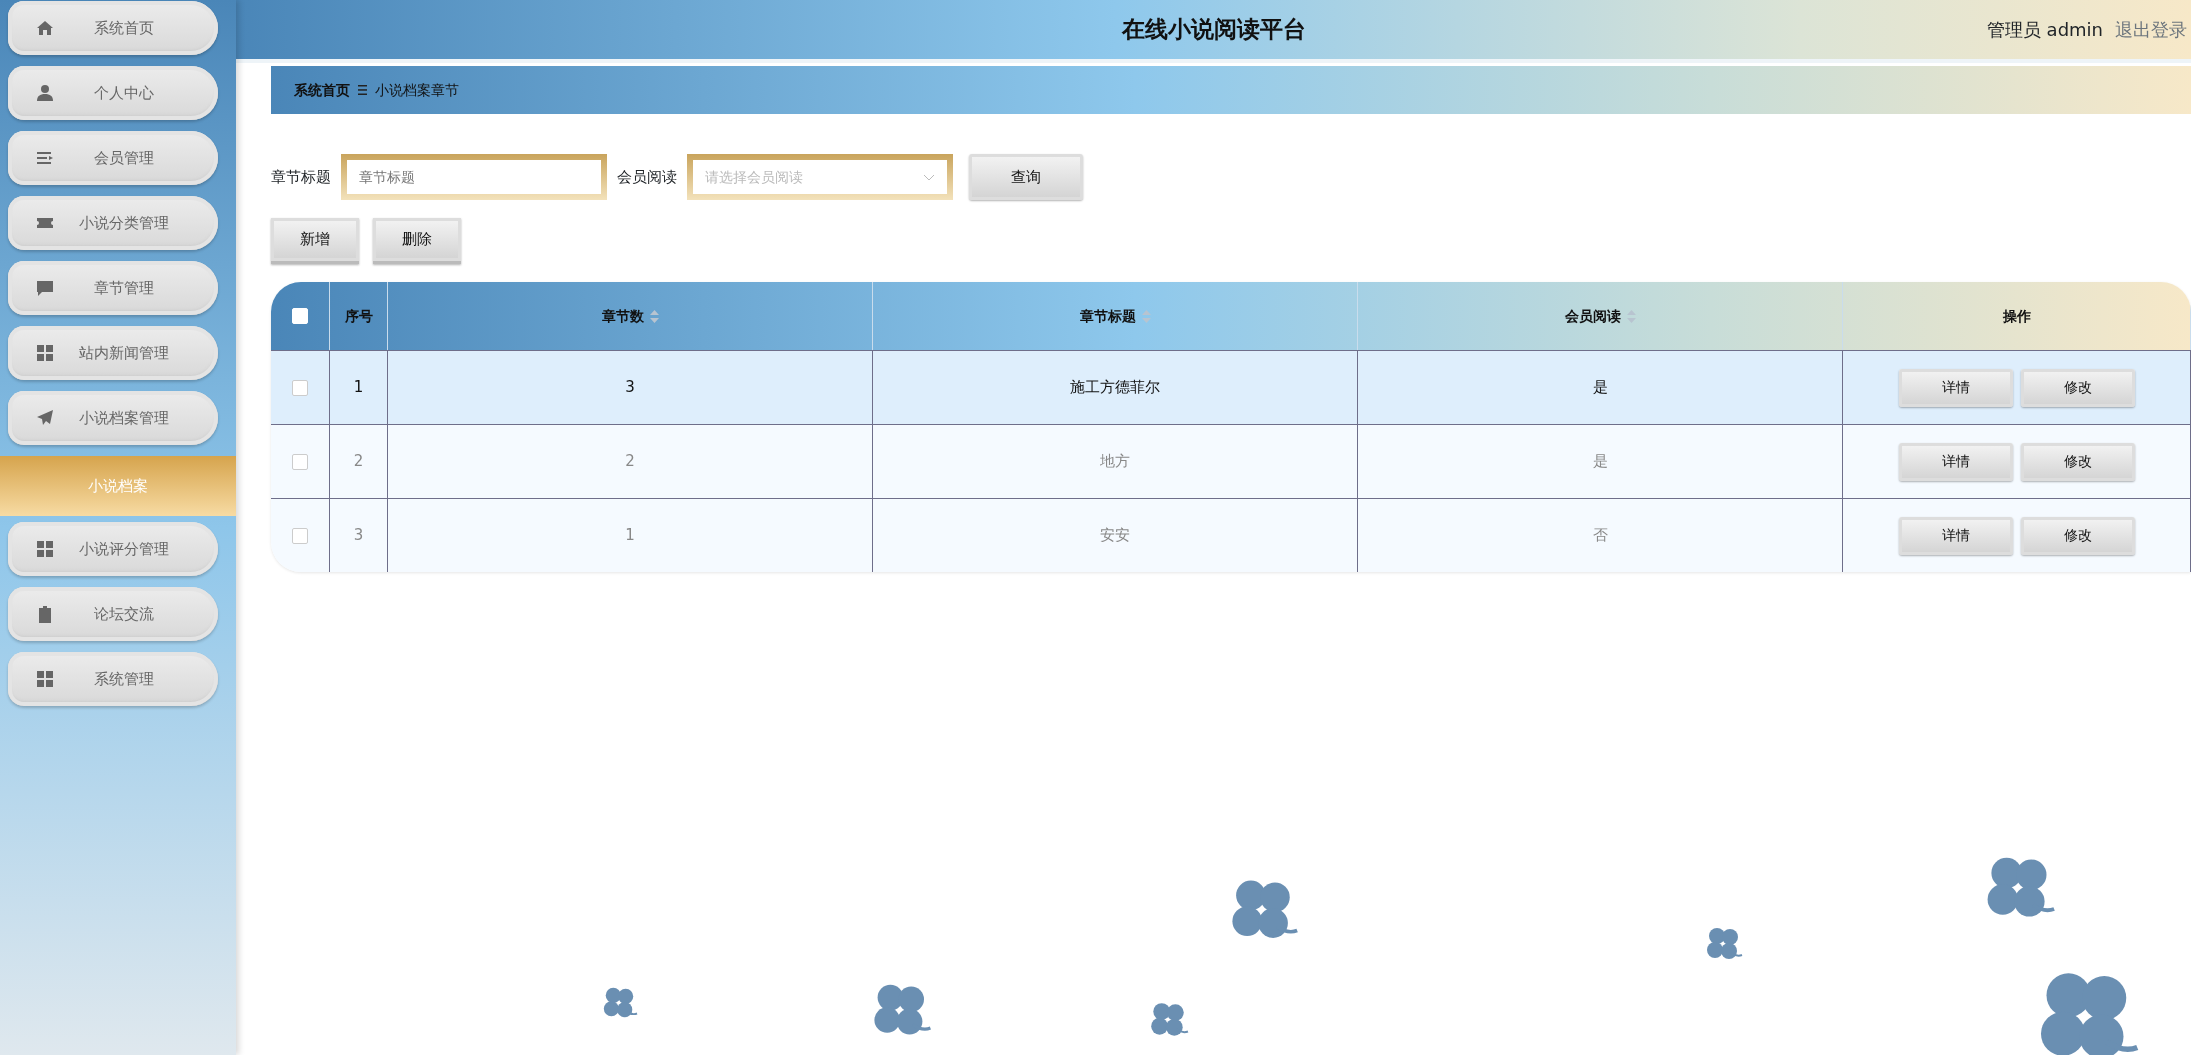 This screenshot has height=1055, width=2191. I want to click on sidebar-item: 论坛交流, so click(113, 614).